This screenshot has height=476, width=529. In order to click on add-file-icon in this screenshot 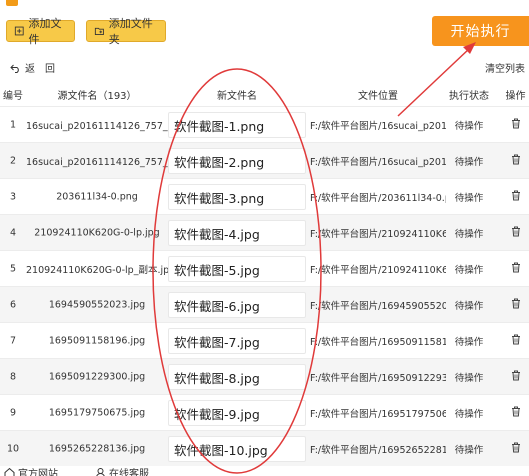, I will do `click(19, 31)`.